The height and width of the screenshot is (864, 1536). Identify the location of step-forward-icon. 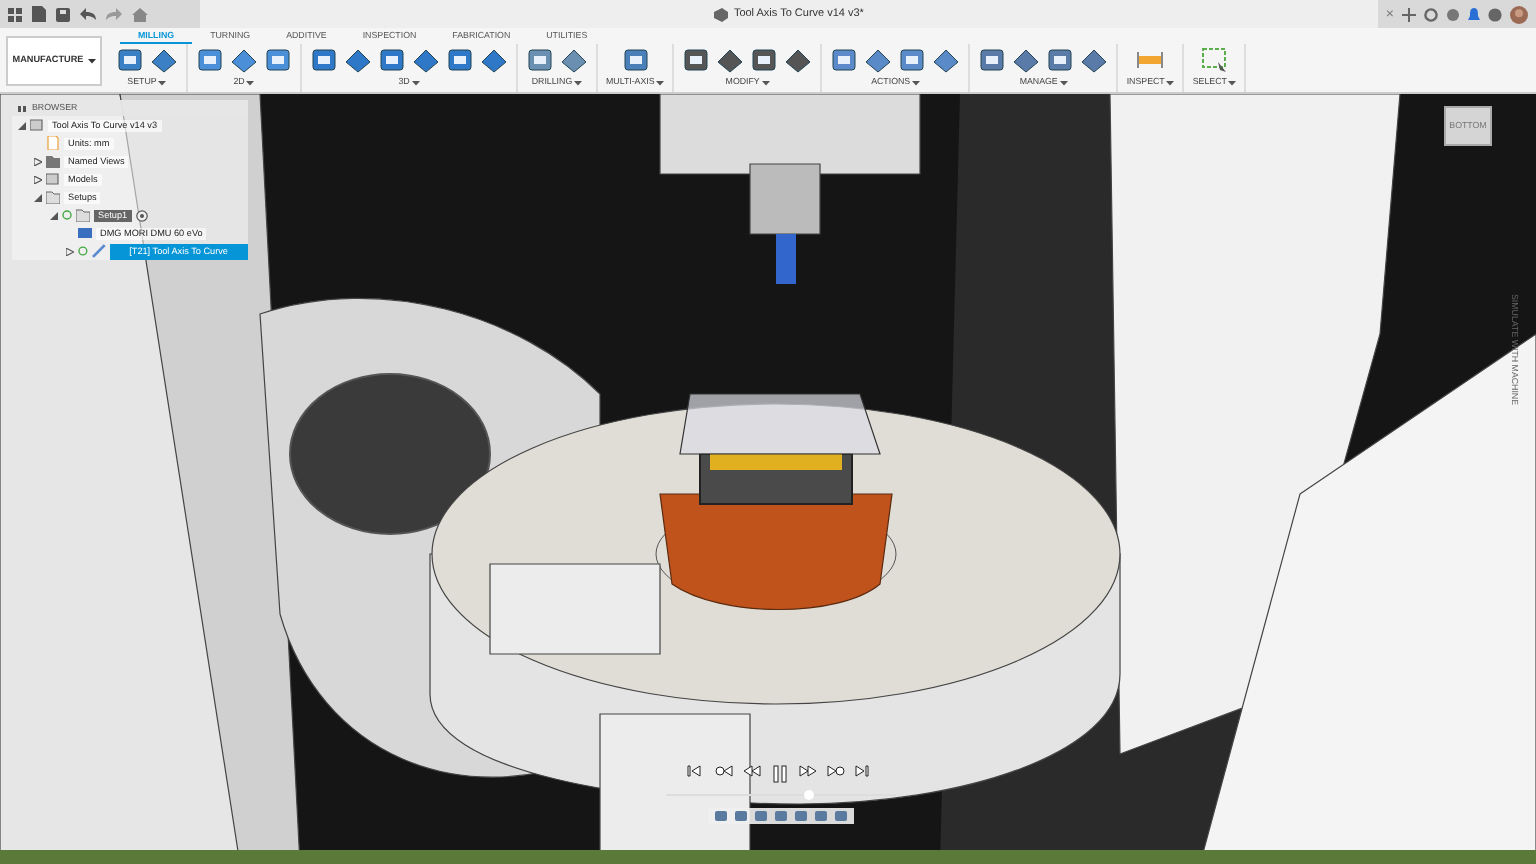
(836, 771).